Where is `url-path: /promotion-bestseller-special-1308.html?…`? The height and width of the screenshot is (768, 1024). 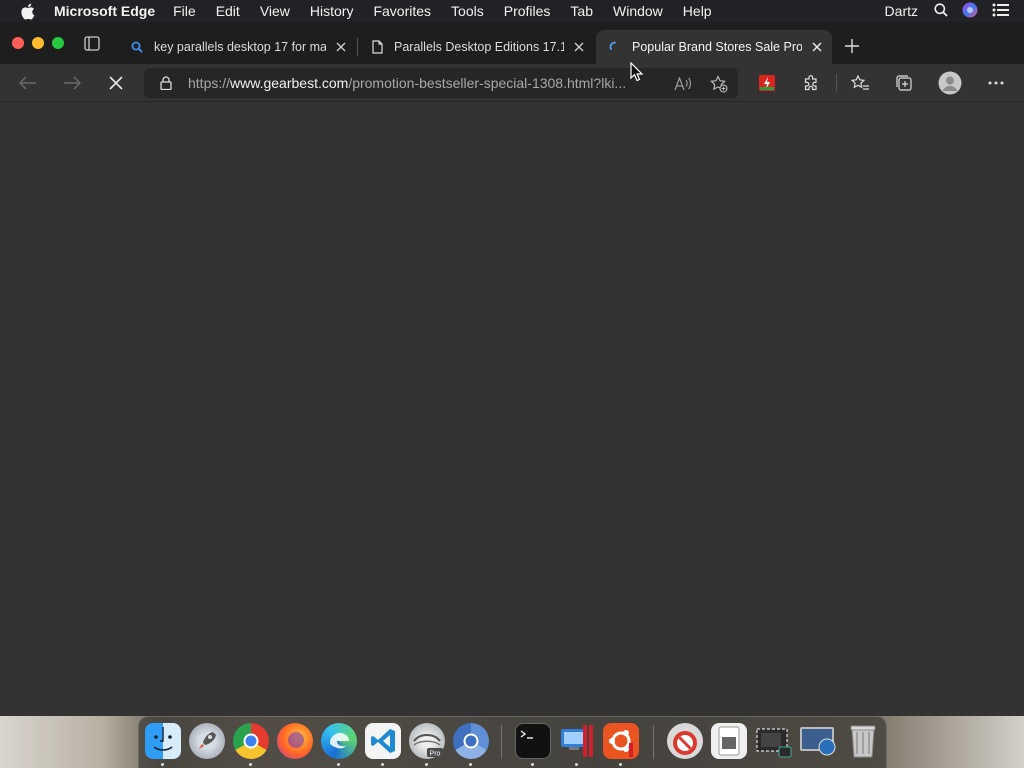 url-path: /promotion-bestseller-special-1308.html?… is located at coordinates (487, 83).